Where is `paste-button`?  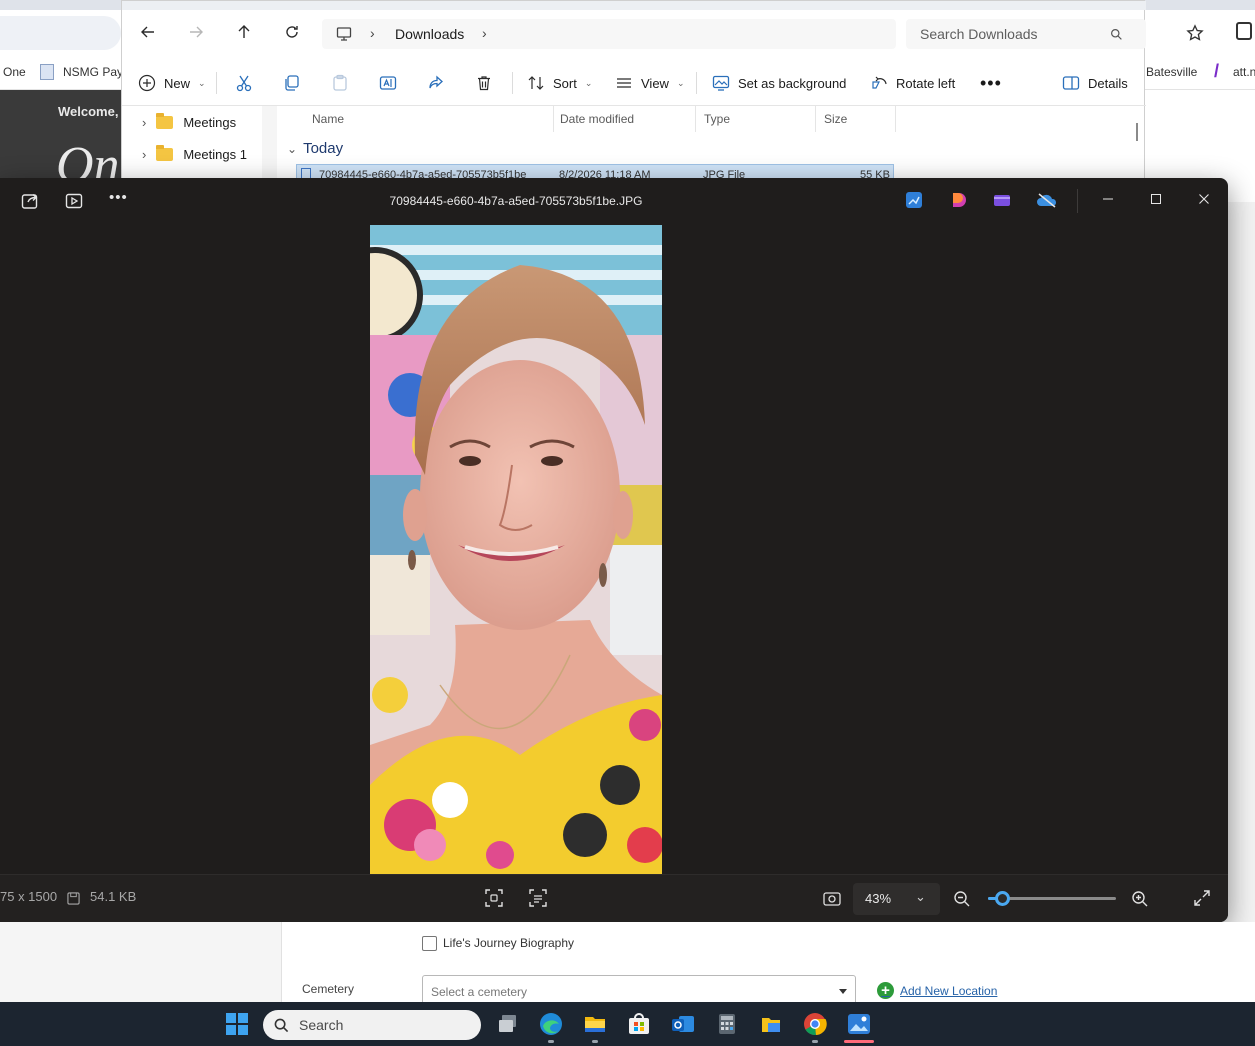
paste-button is located at coordinates (340, 83).